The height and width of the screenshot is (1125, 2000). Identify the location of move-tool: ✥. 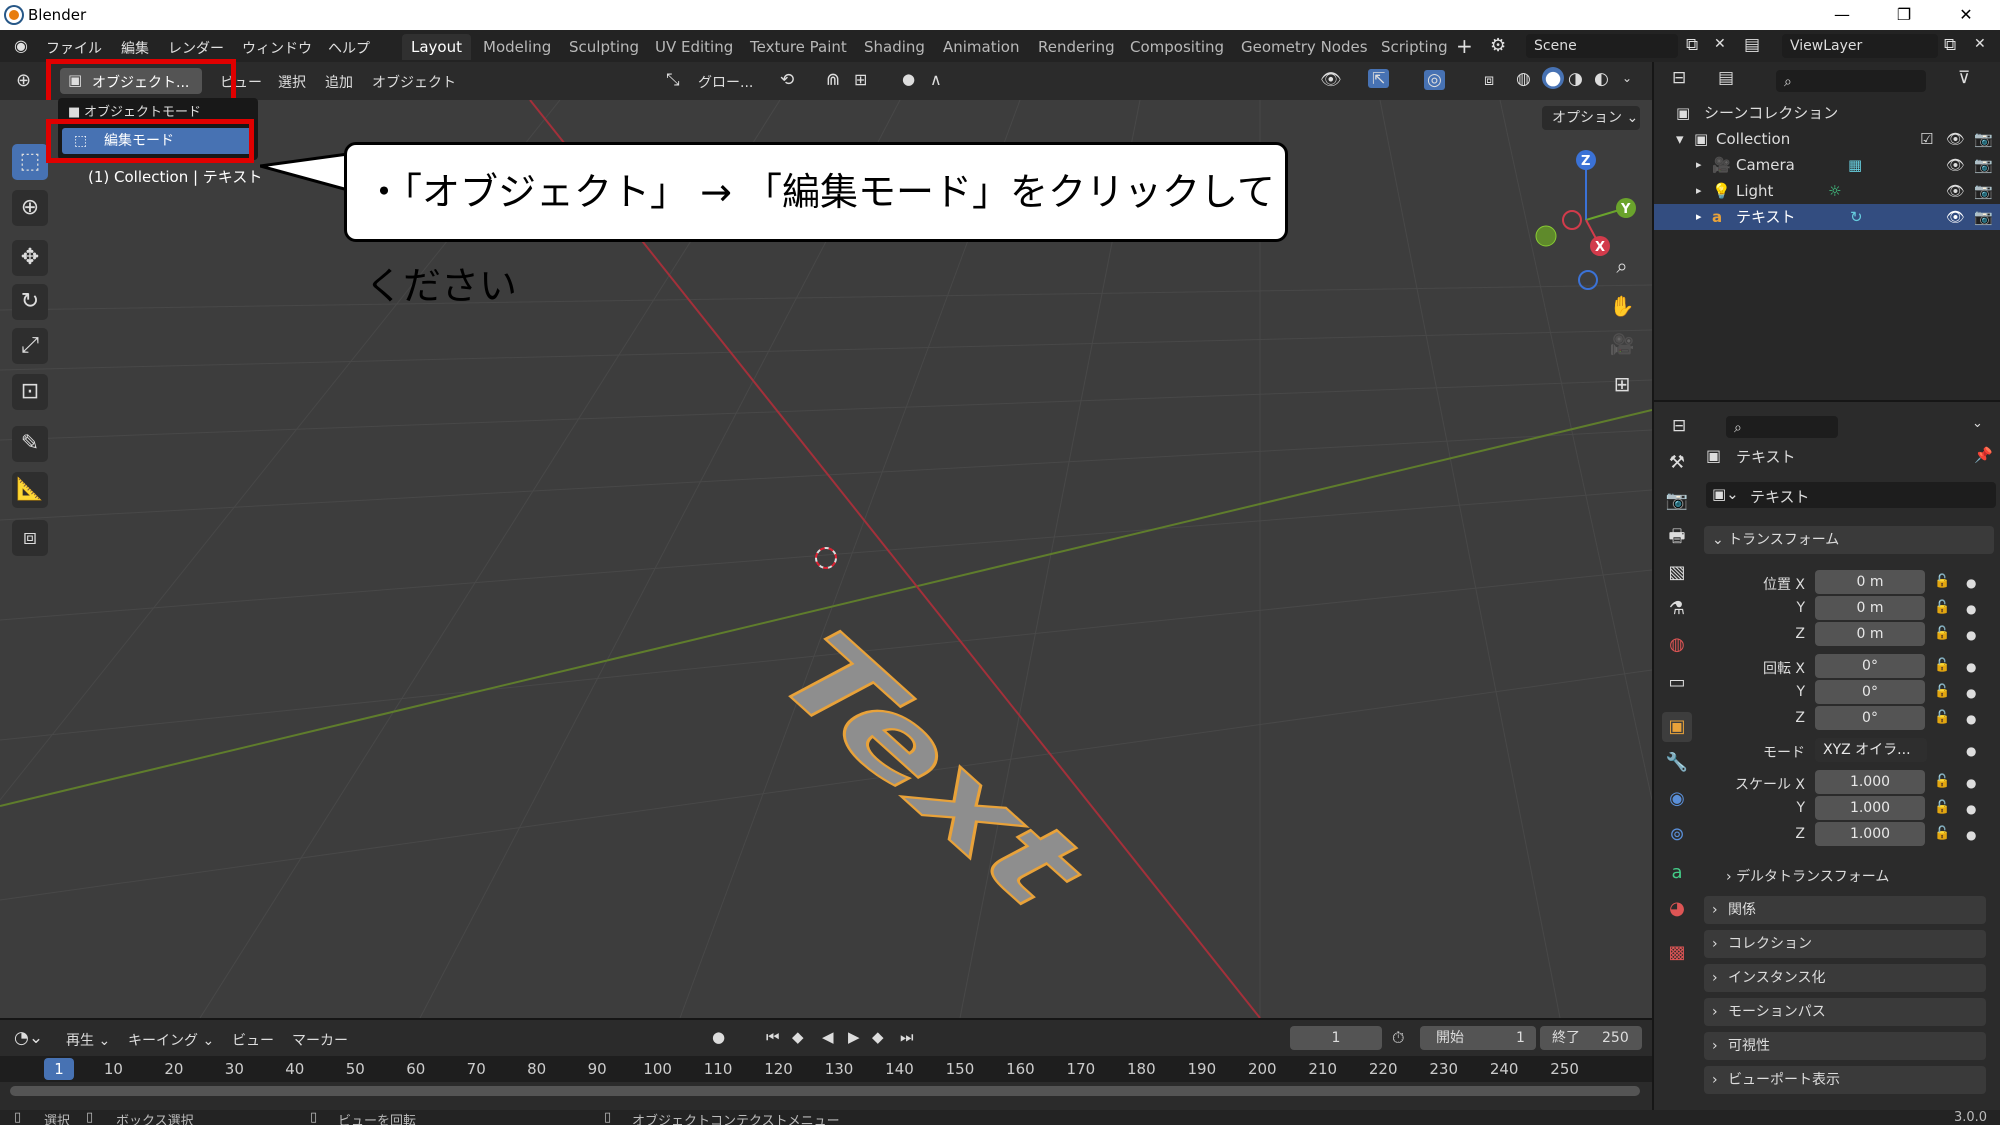
(30, 258).